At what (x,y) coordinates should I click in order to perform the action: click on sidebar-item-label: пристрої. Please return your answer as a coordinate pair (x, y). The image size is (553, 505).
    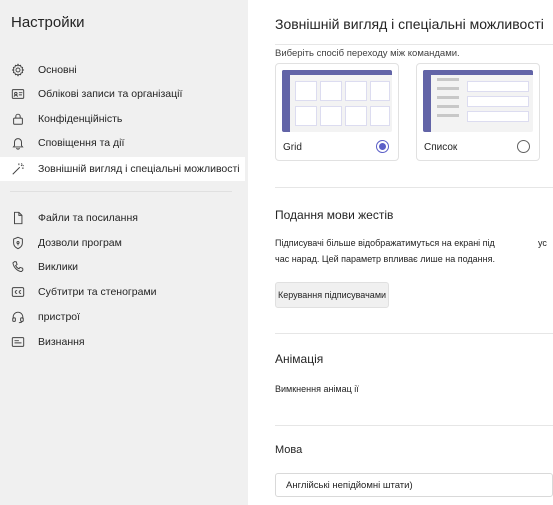
    Looking at the image, I should click on (59, 317).